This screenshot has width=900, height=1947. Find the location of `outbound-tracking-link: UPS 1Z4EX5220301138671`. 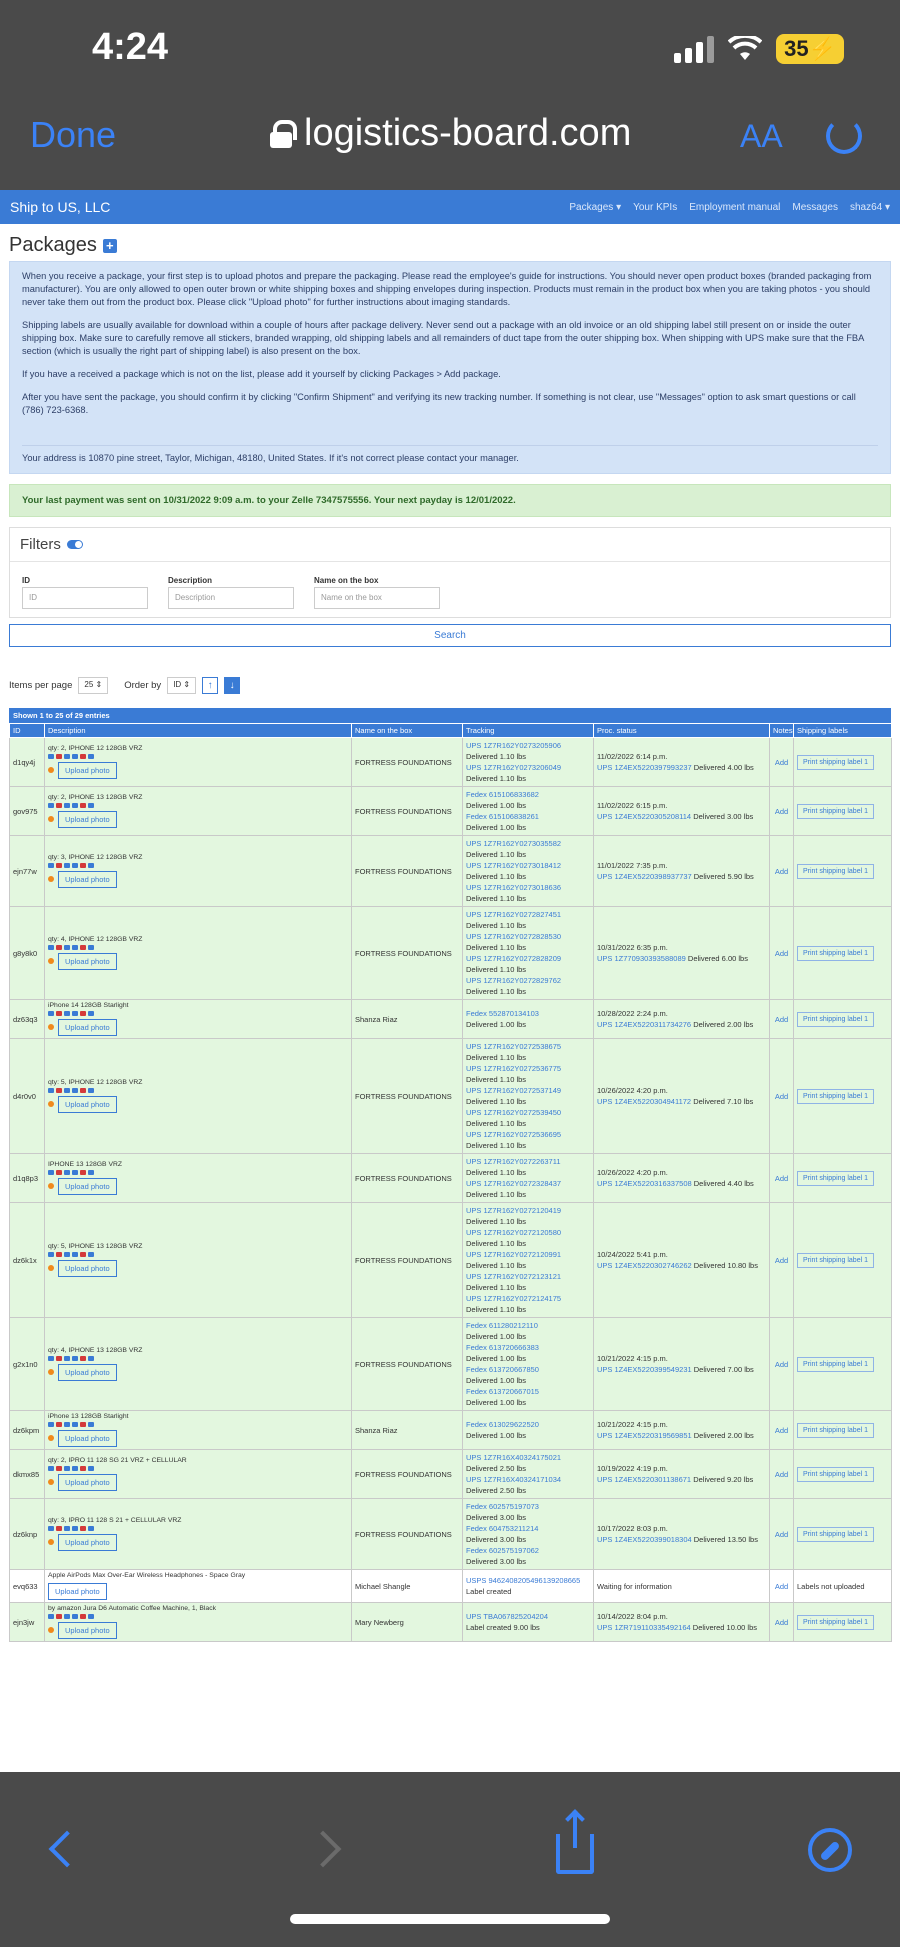

outbound-tracking-link: UPS 1Z4EX5220301138671 is located at coordinates (644, 1479).